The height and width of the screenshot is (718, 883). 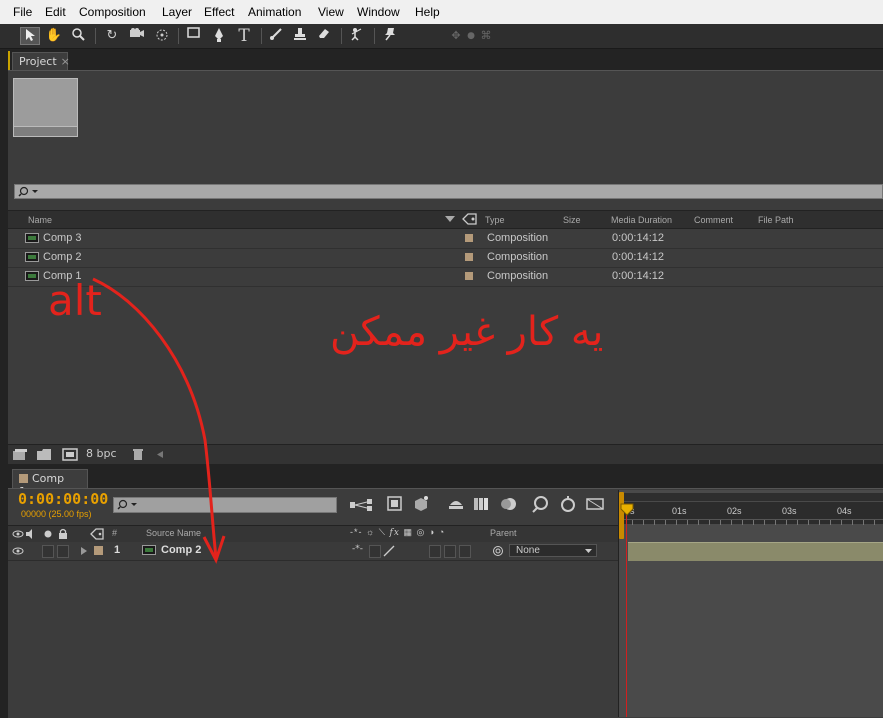 What do you see at coordinates (38, 61) in the screenshot?
I see `tab-project-label: Project` at bounding box center [38, 61].